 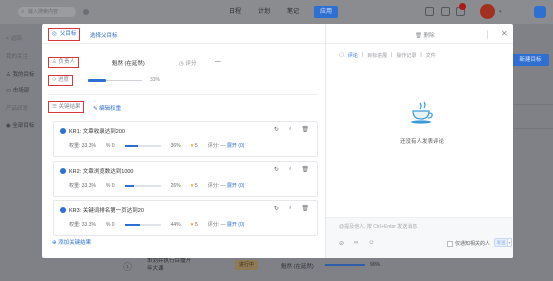 What do you see at coordinates (297, 267) in the screenshot?
I see `row-owner: 魁然 (在延然)` at bounding box center [297, 267].